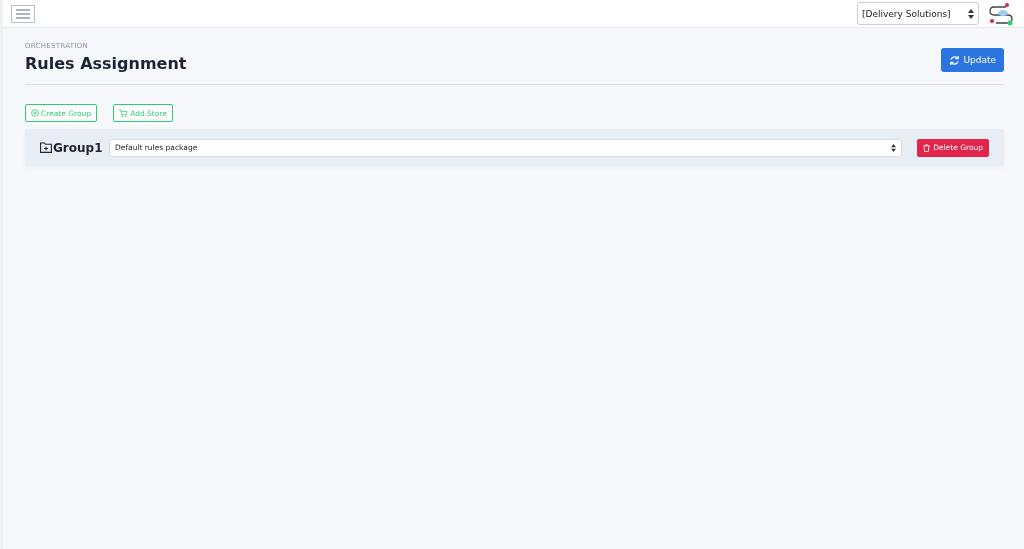  What do you see at coordinates (955, 60) in the screenshot?
I see `refresh-icon` at bounding box center [955, 60].